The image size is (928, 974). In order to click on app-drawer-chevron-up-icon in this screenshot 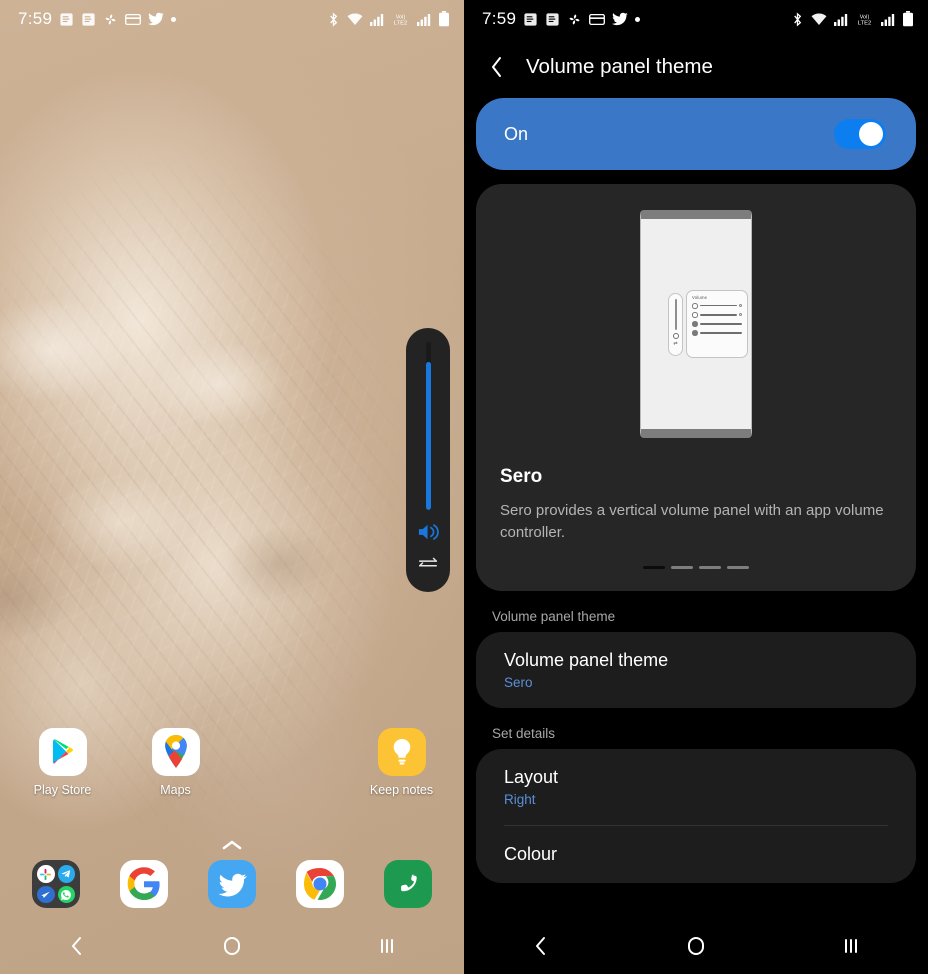, I will do `click(232, 847)`.